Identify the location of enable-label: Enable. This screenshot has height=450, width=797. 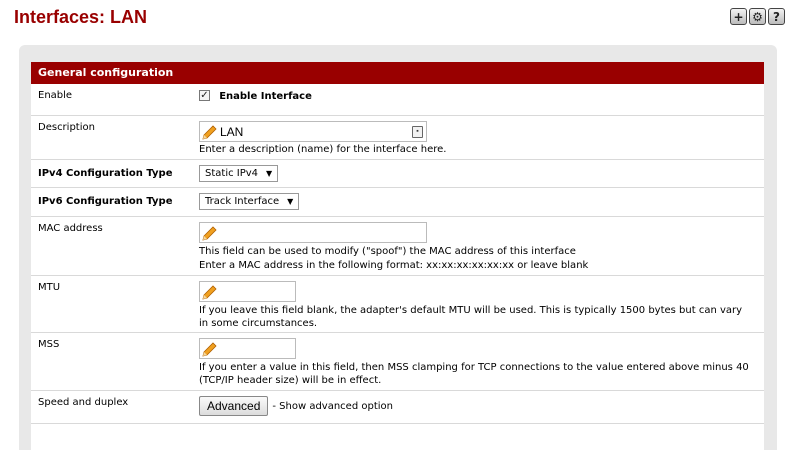
(55, 95).